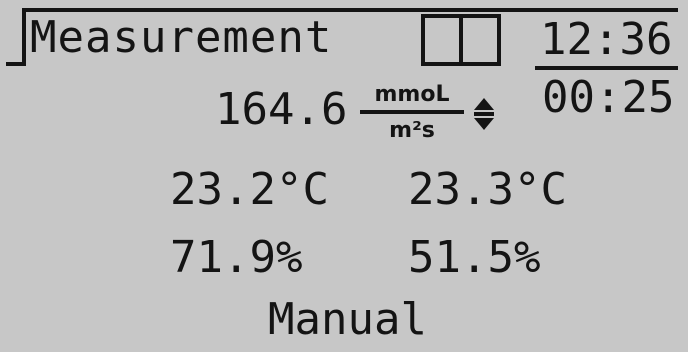 The width and height of the screenshot is (688, 352). I want to click on title-frame-left, so click(24, 37).